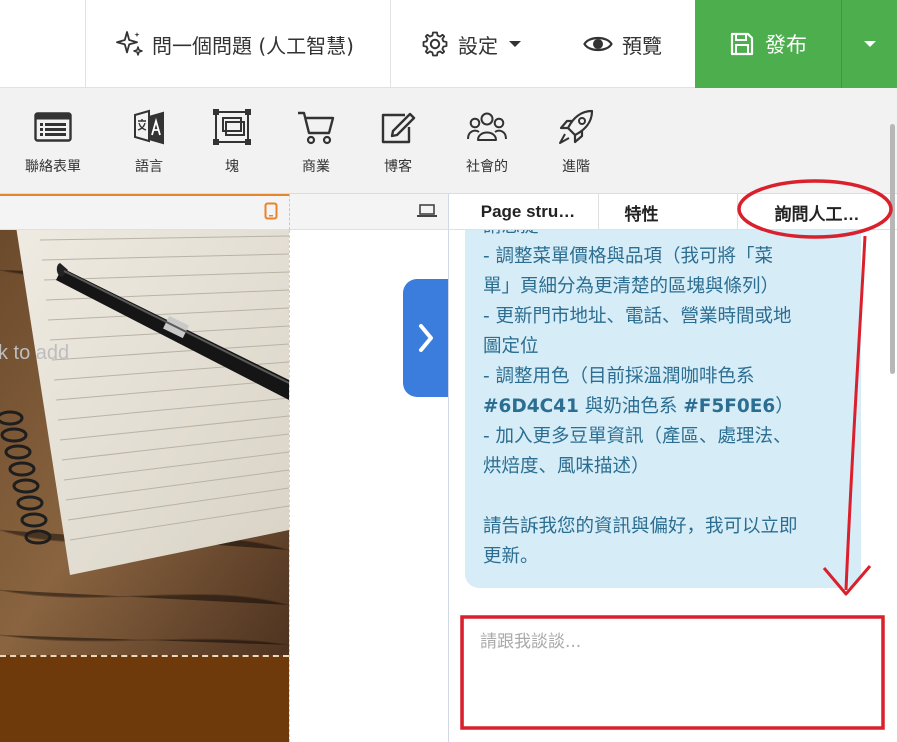 This screenshot has width=897, height=742. I want to click on message-line: 請您提, so click(663, 236).